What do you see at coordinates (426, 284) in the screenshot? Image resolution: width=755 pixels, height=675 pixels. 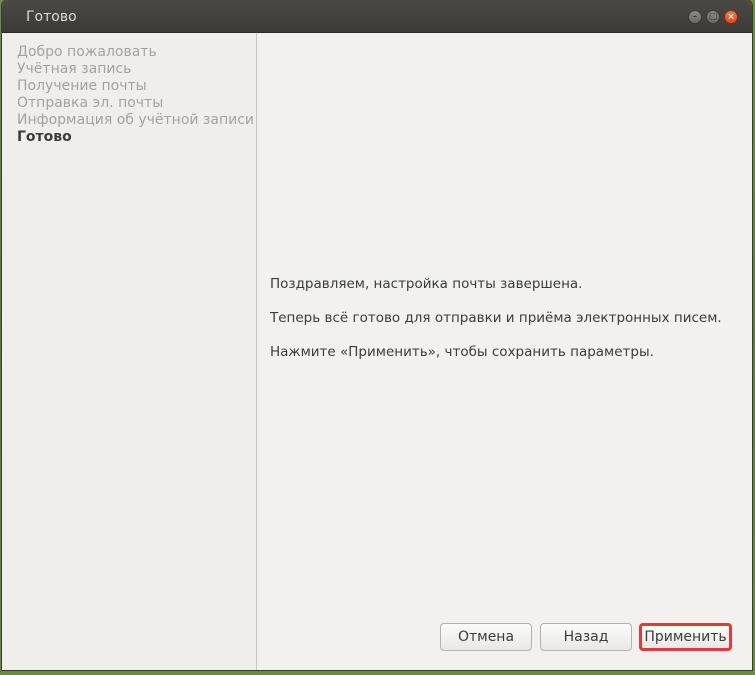 I see `congrats-text: Поздравляем, настройка почты завершена.` at bounding box center [426, 284].